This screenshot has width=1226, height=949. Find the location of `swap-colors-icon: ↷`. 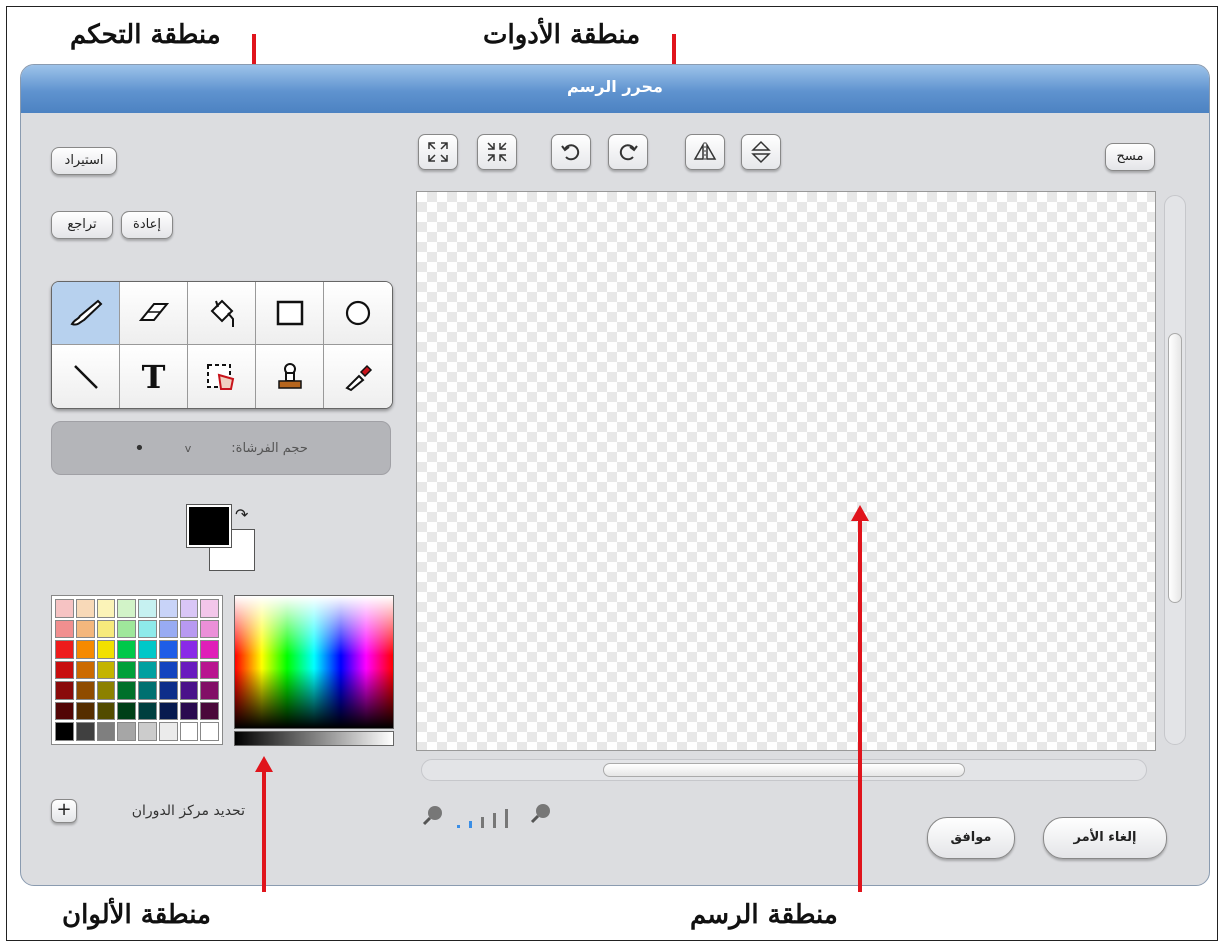

swap-colors-icon: ↷ is located at coordinates (241, 514).